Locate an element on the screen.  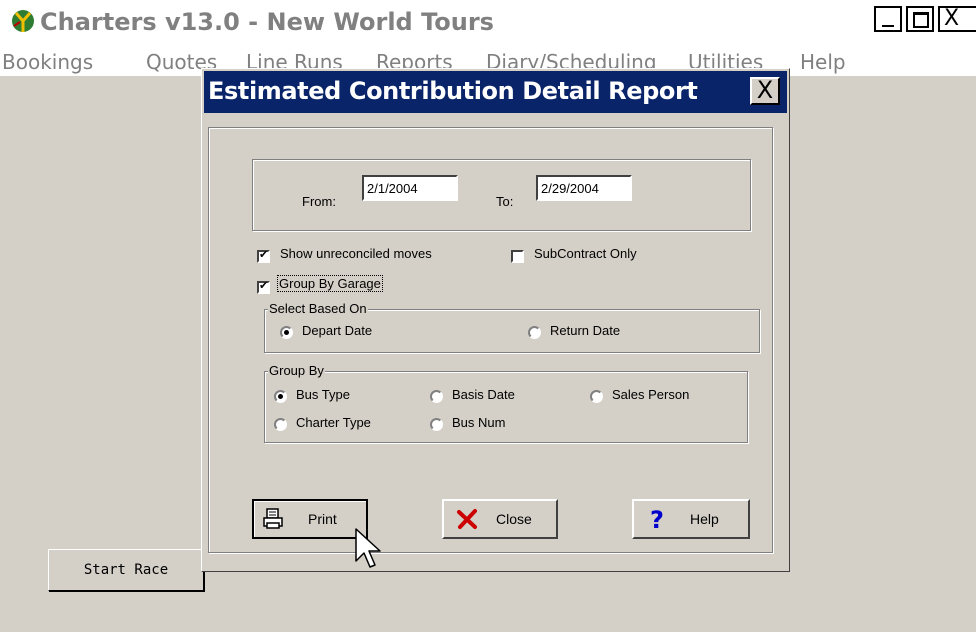
bus-num-radio is located at coordinates (436, 424).